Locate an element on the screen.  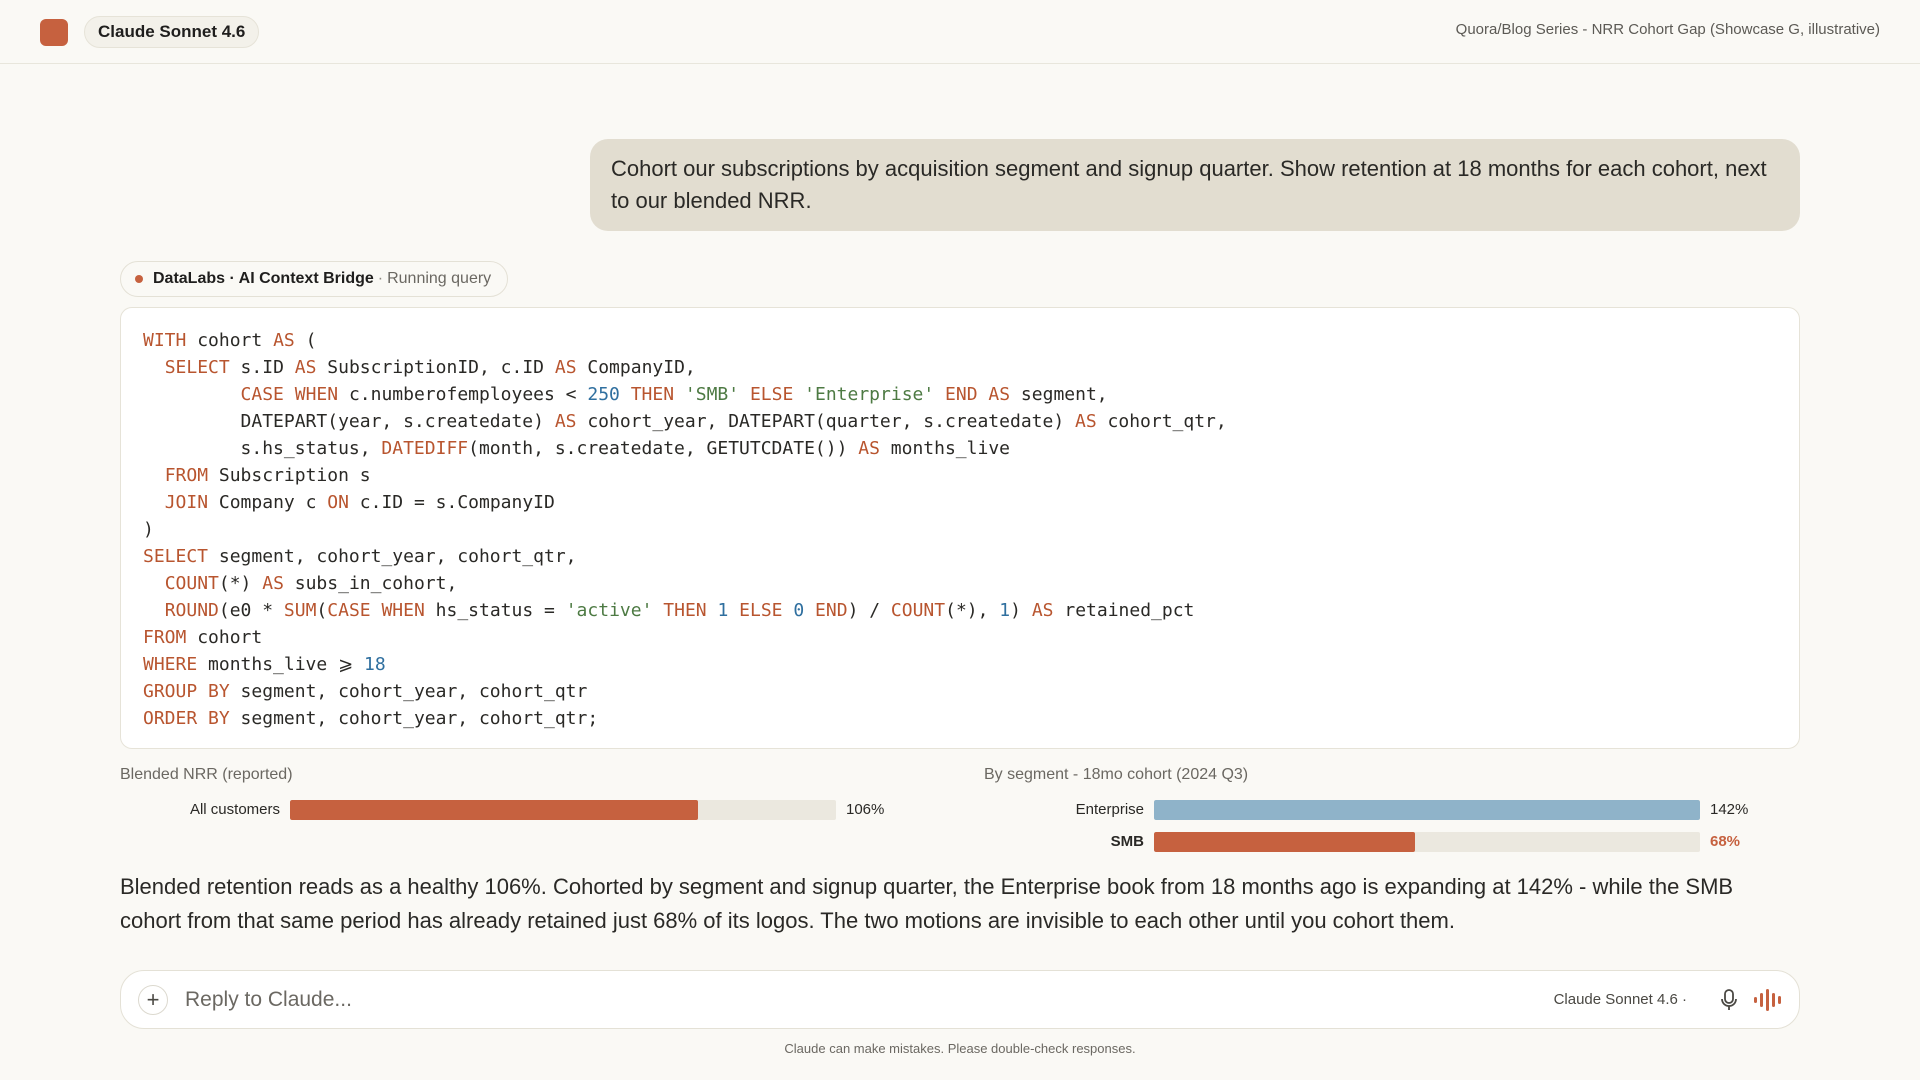
bar-smb is located at coordinates (1285, 842).